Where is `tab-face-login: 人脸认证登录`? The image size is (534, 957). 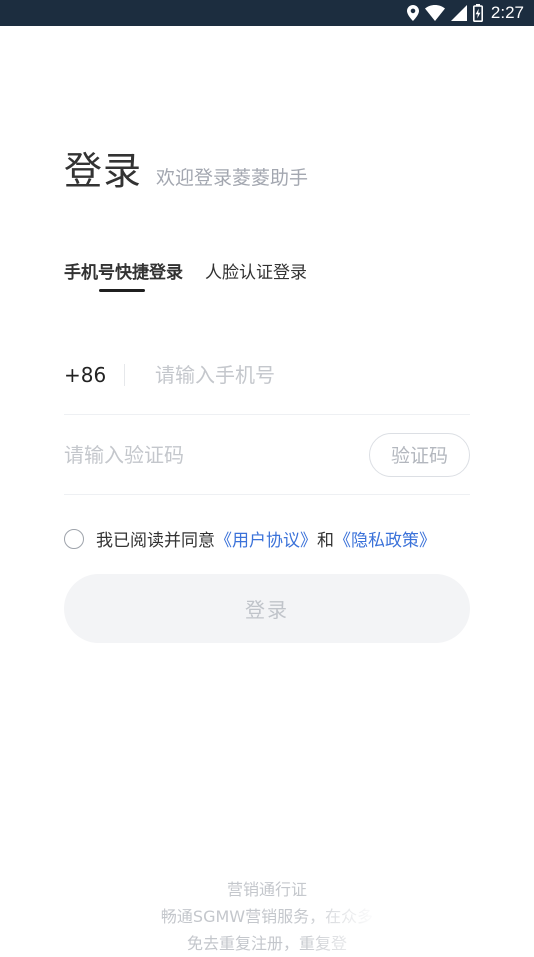
tab-face-login: 人脸认证登录 is located at coordinates (256, 270).